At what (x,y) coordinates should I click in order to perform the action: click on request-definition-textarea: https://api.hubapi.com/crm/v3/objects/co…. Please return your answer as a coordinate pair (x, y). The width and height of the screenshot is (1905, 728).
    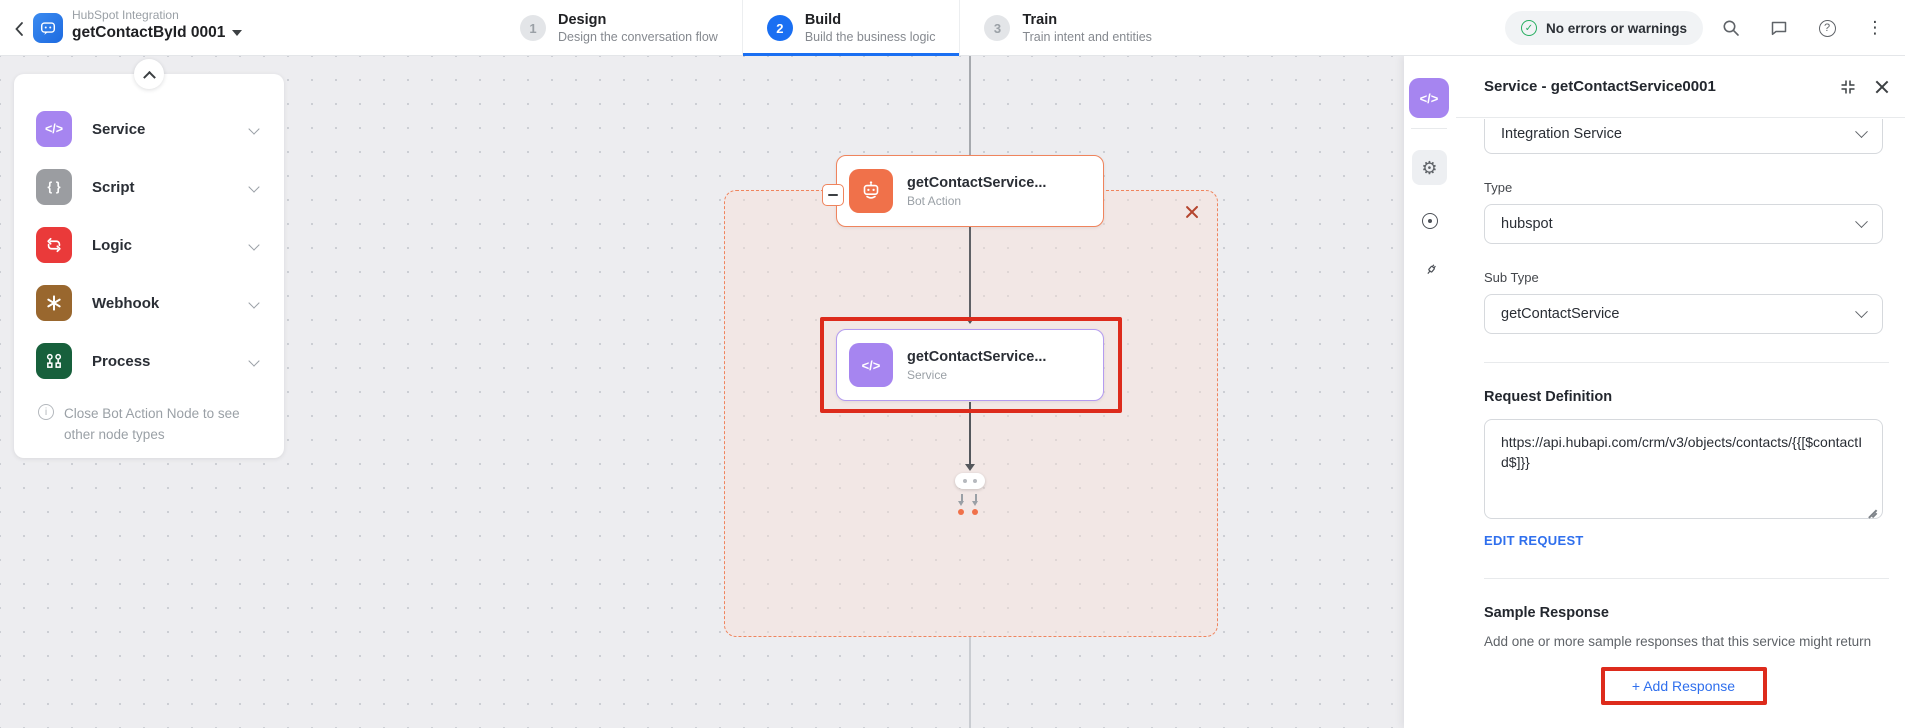
    Looking at the image, I should click on (1683, 469).